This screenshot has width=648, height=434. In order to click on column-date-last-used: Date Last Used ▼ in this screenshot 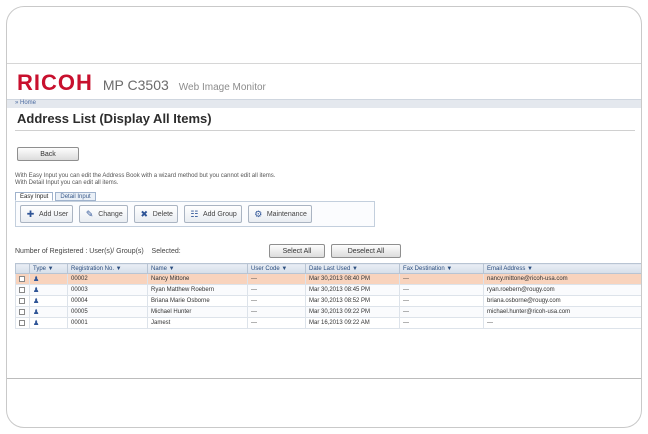, I will do `click(352, 268)`.